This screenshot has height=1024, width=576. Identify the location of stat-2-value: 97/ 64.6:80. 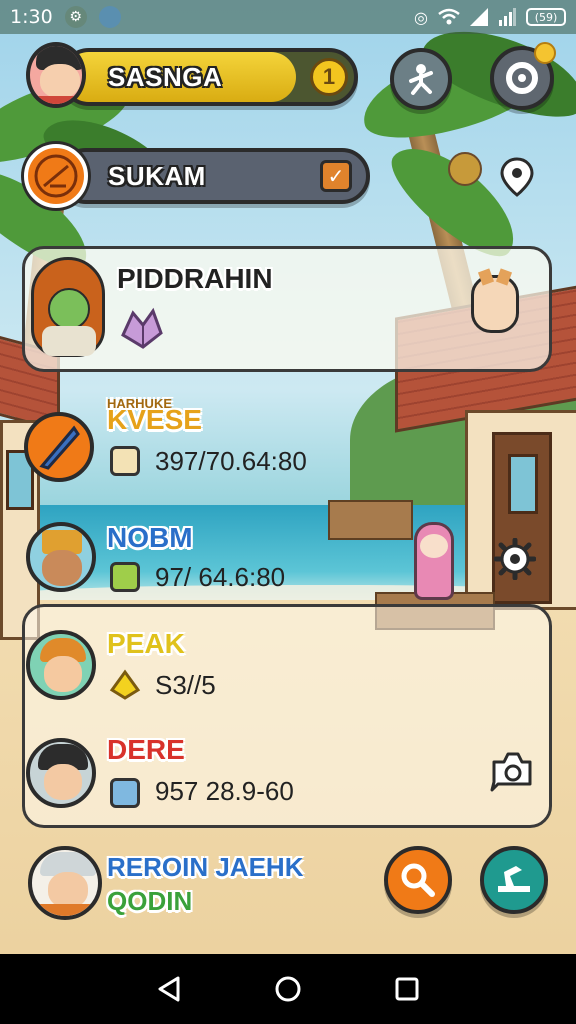
(220, 577).